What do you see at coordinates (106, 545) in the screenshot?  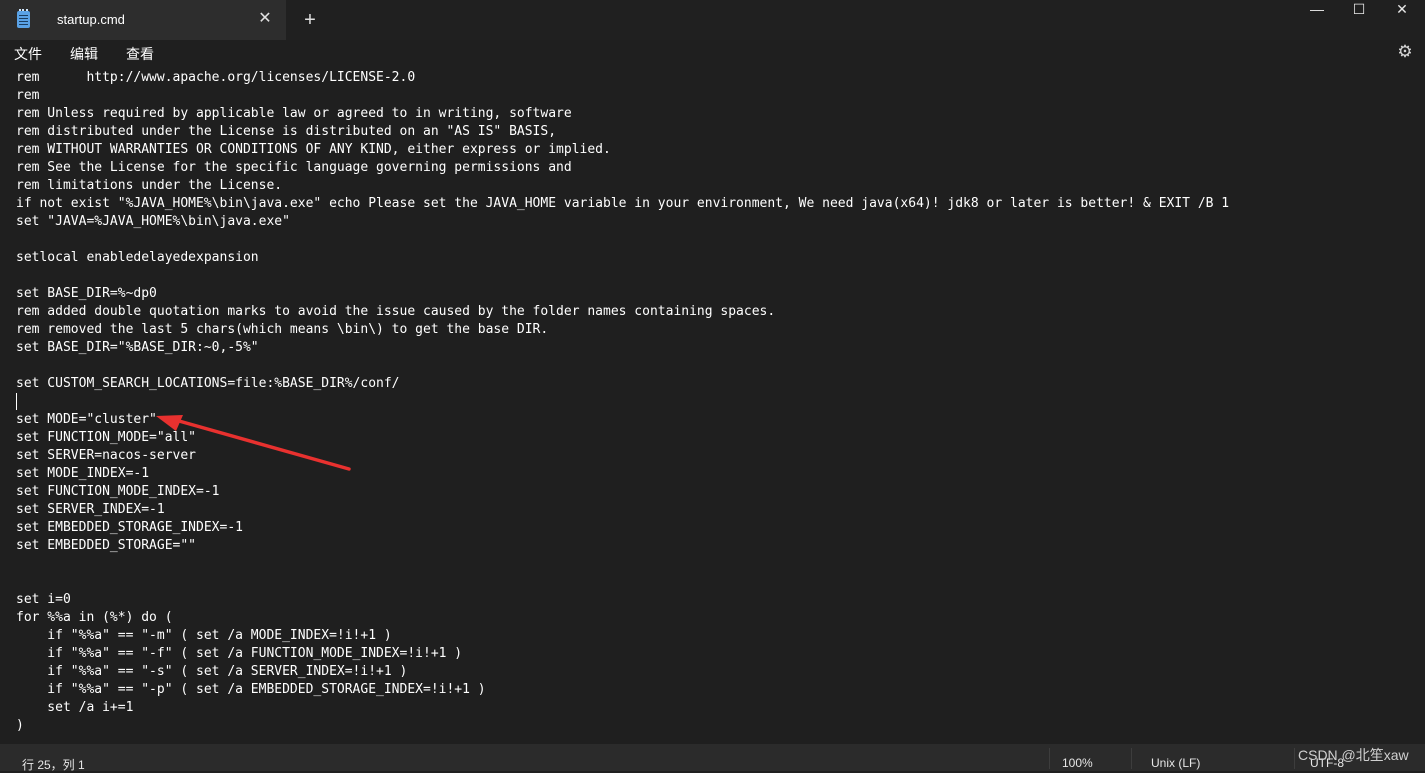 I see `code-line: set EMBEDDED_STORAGE=""` at bounding box center [106, 545].